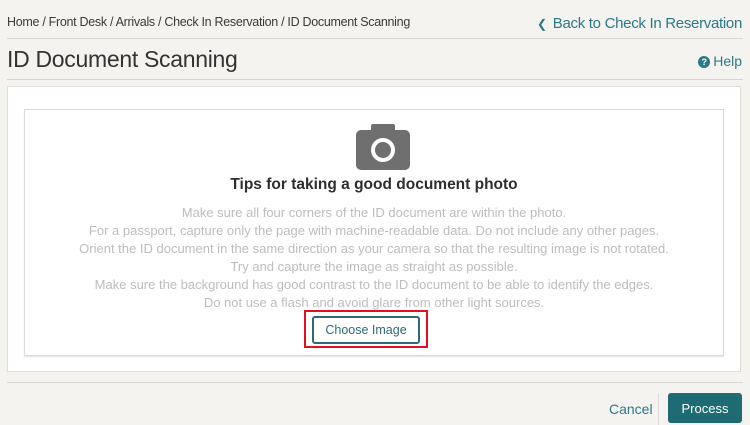  Describe the element at coordinates (383, 147) in the screenshot. I see `camera-icon` at that location.